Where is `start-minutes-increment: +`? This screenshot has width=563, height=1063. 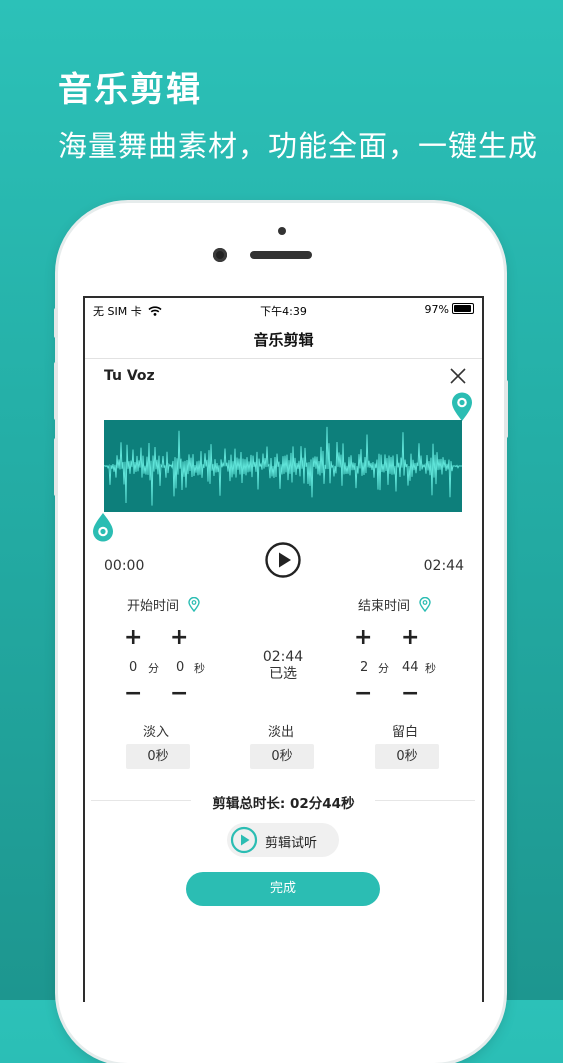 start-minutes-increment: + is located at coordinates (133, 638).